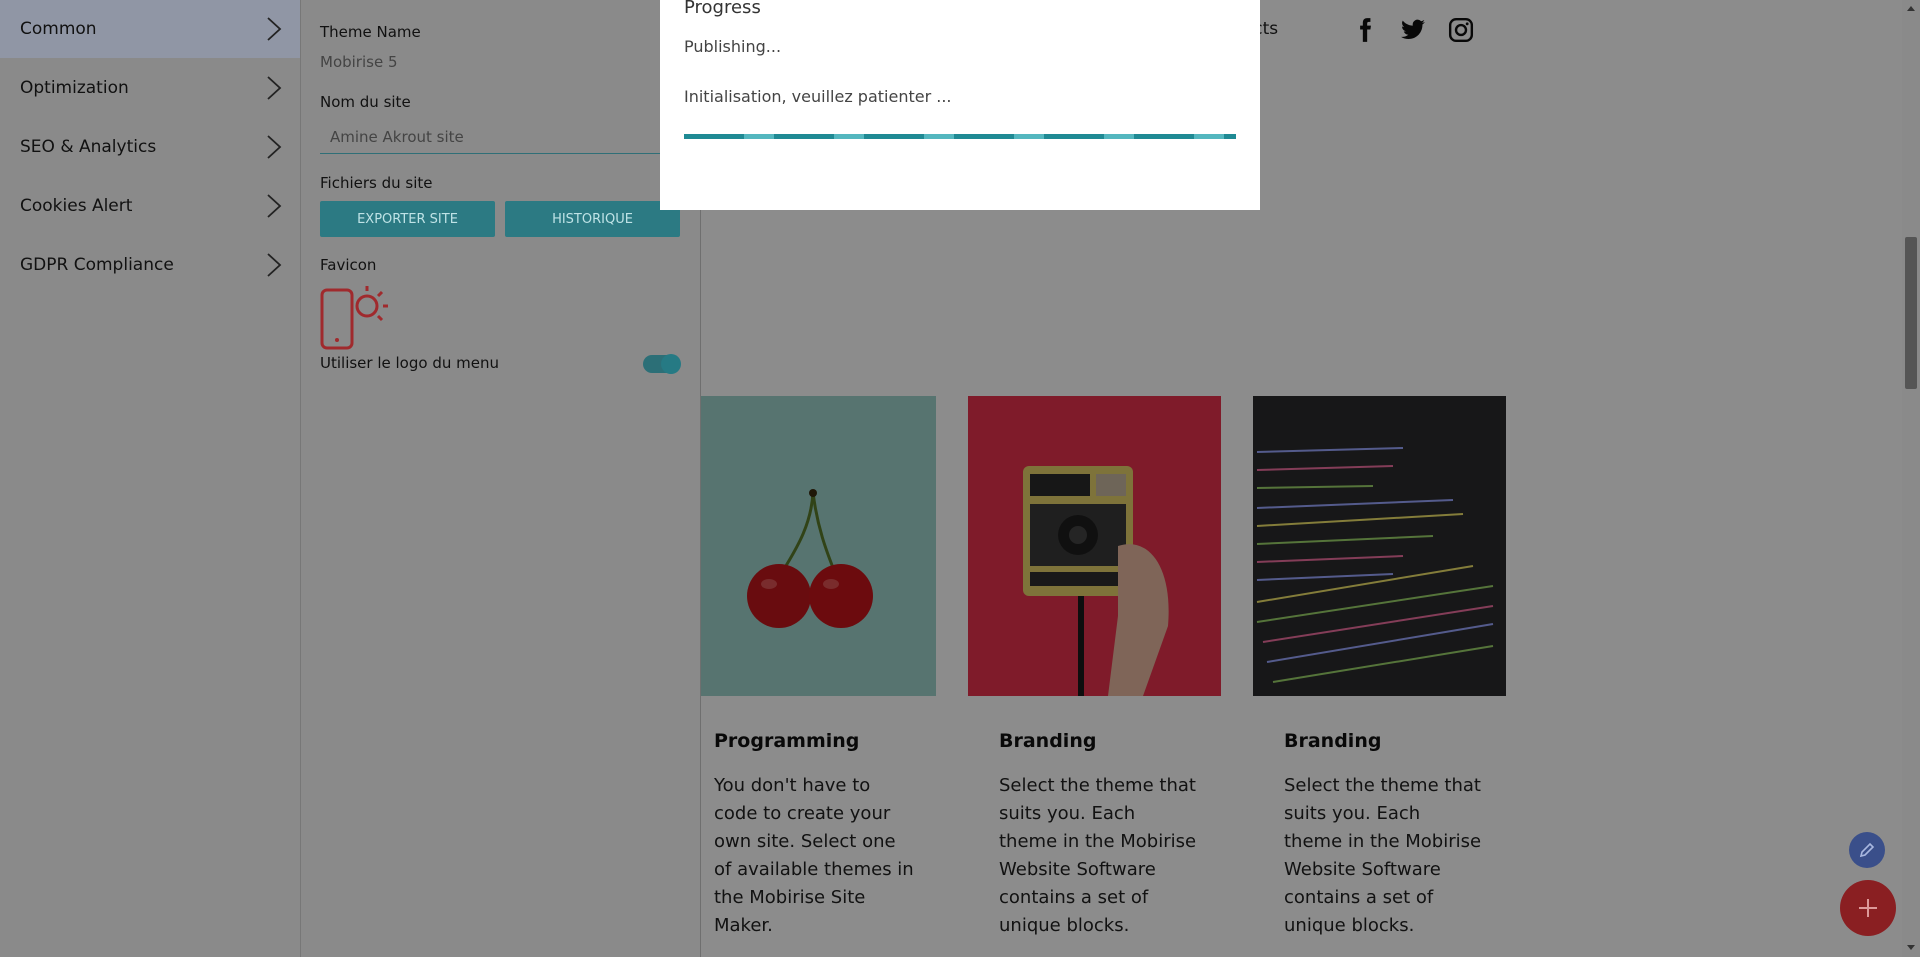  I want to click on scrollbar-thumb, so click(1911, 313).